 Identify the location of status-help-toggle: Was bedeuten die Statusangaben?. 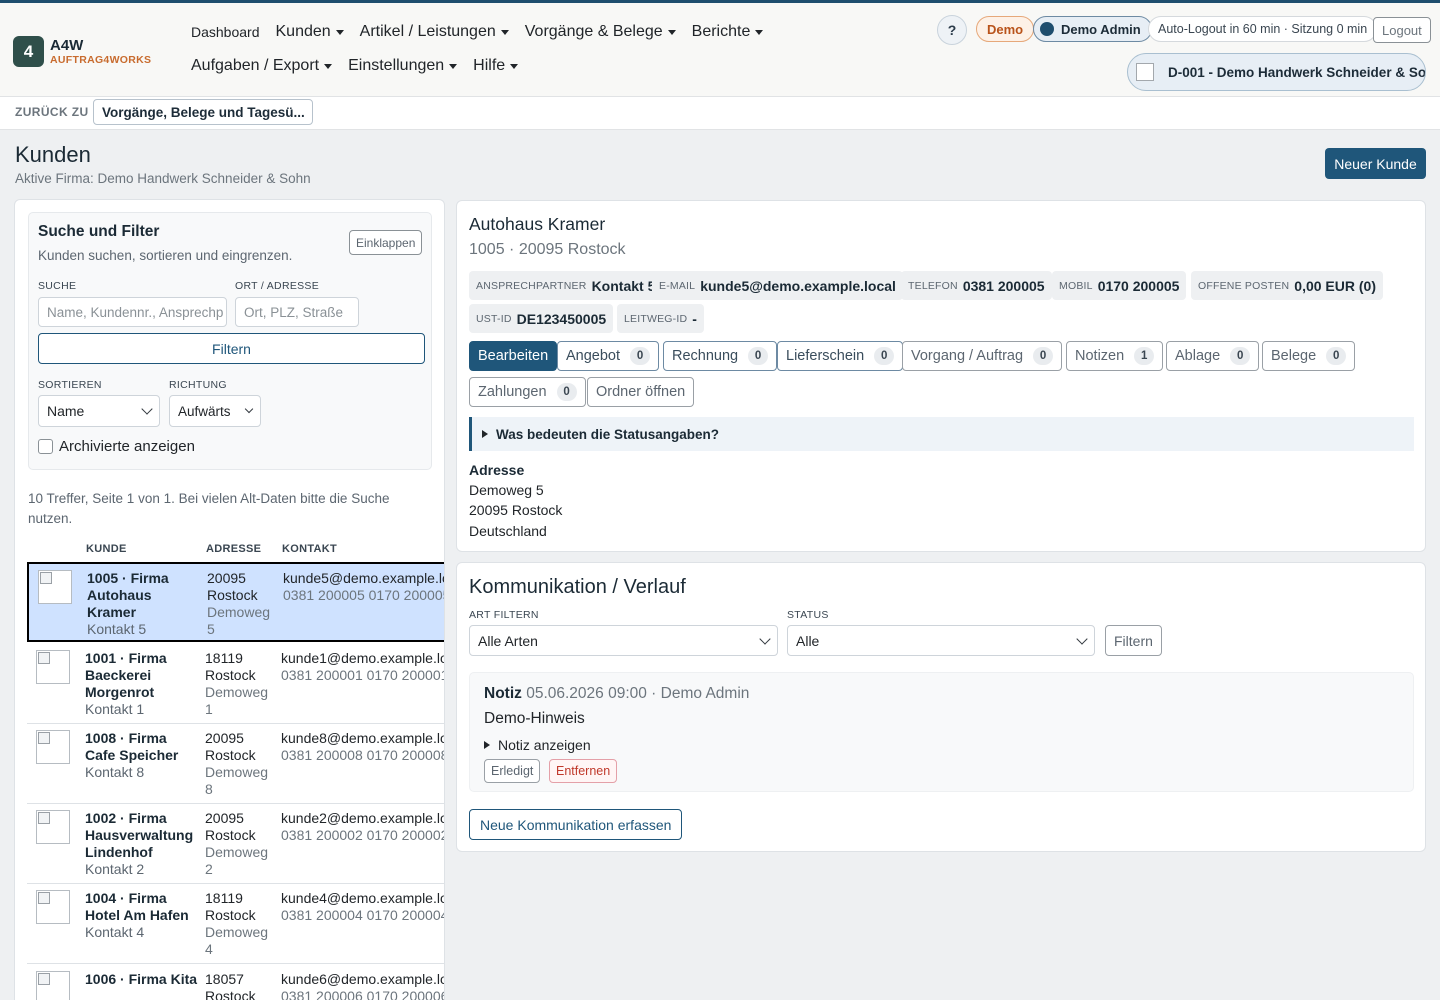
(941, 434).